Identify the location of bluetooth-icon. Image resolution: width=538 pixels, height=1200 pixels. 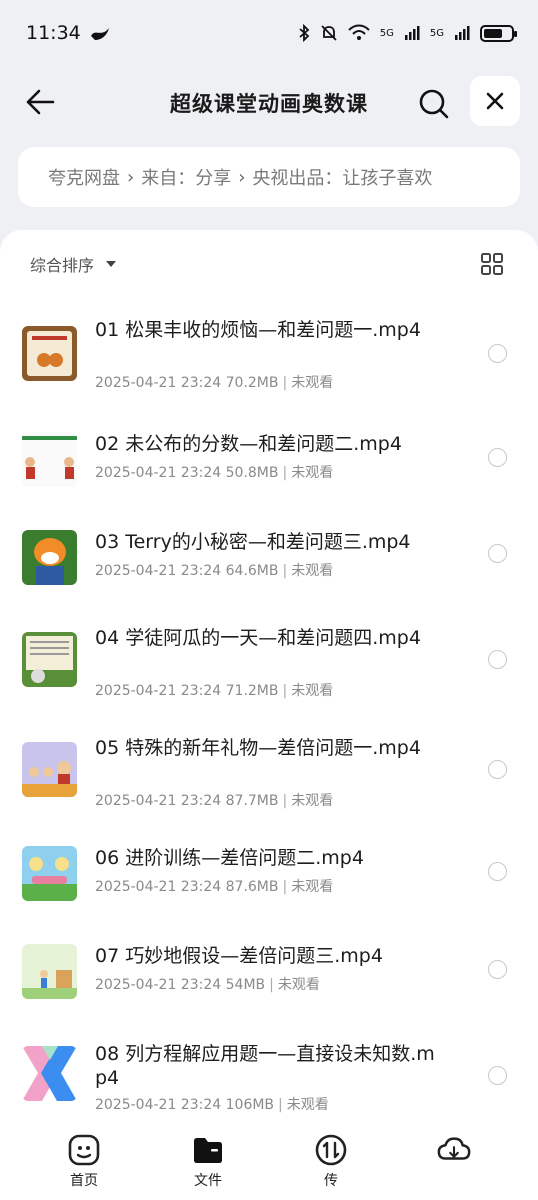
(304, 33).